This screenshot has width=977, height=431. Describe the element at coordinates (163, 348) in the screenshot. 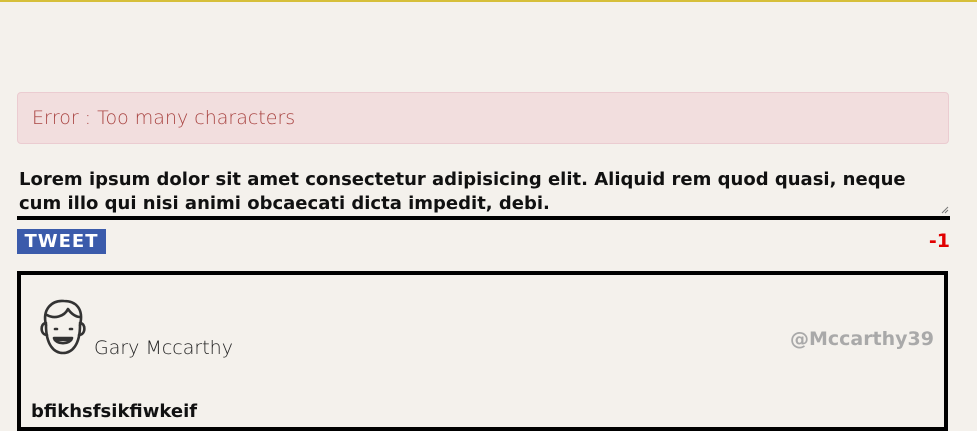

I see `author-name: Gary Mccarthy` at that location.